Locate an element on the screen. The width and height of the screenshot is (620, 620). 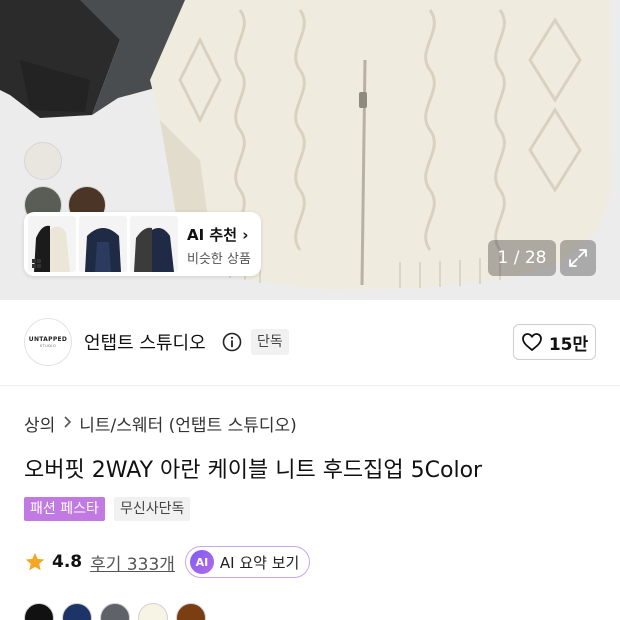
brand-name: 언탭트 스튜디오 is located at coordinates (145, 342).